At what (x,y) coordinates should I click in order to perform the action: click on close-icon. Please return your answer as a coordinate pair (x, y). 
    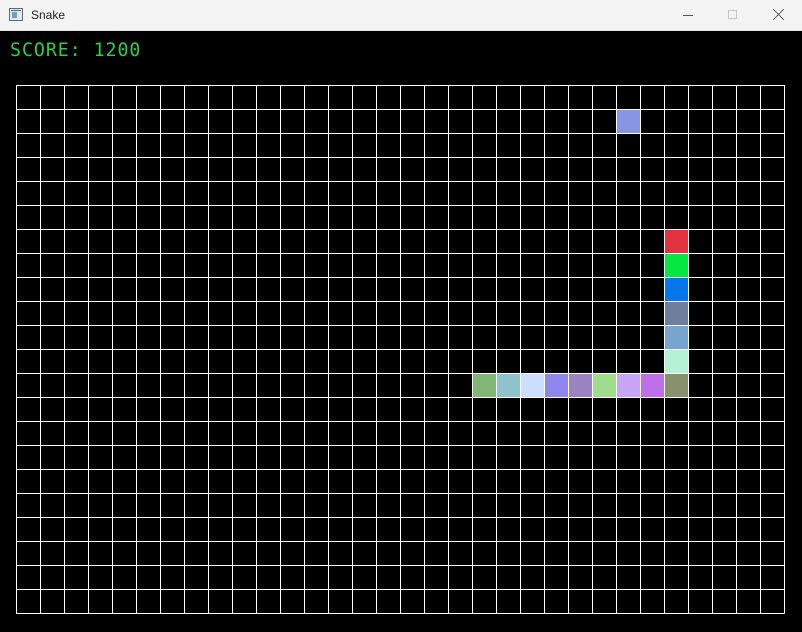
    Looking at the image, I should click on (779, 14).